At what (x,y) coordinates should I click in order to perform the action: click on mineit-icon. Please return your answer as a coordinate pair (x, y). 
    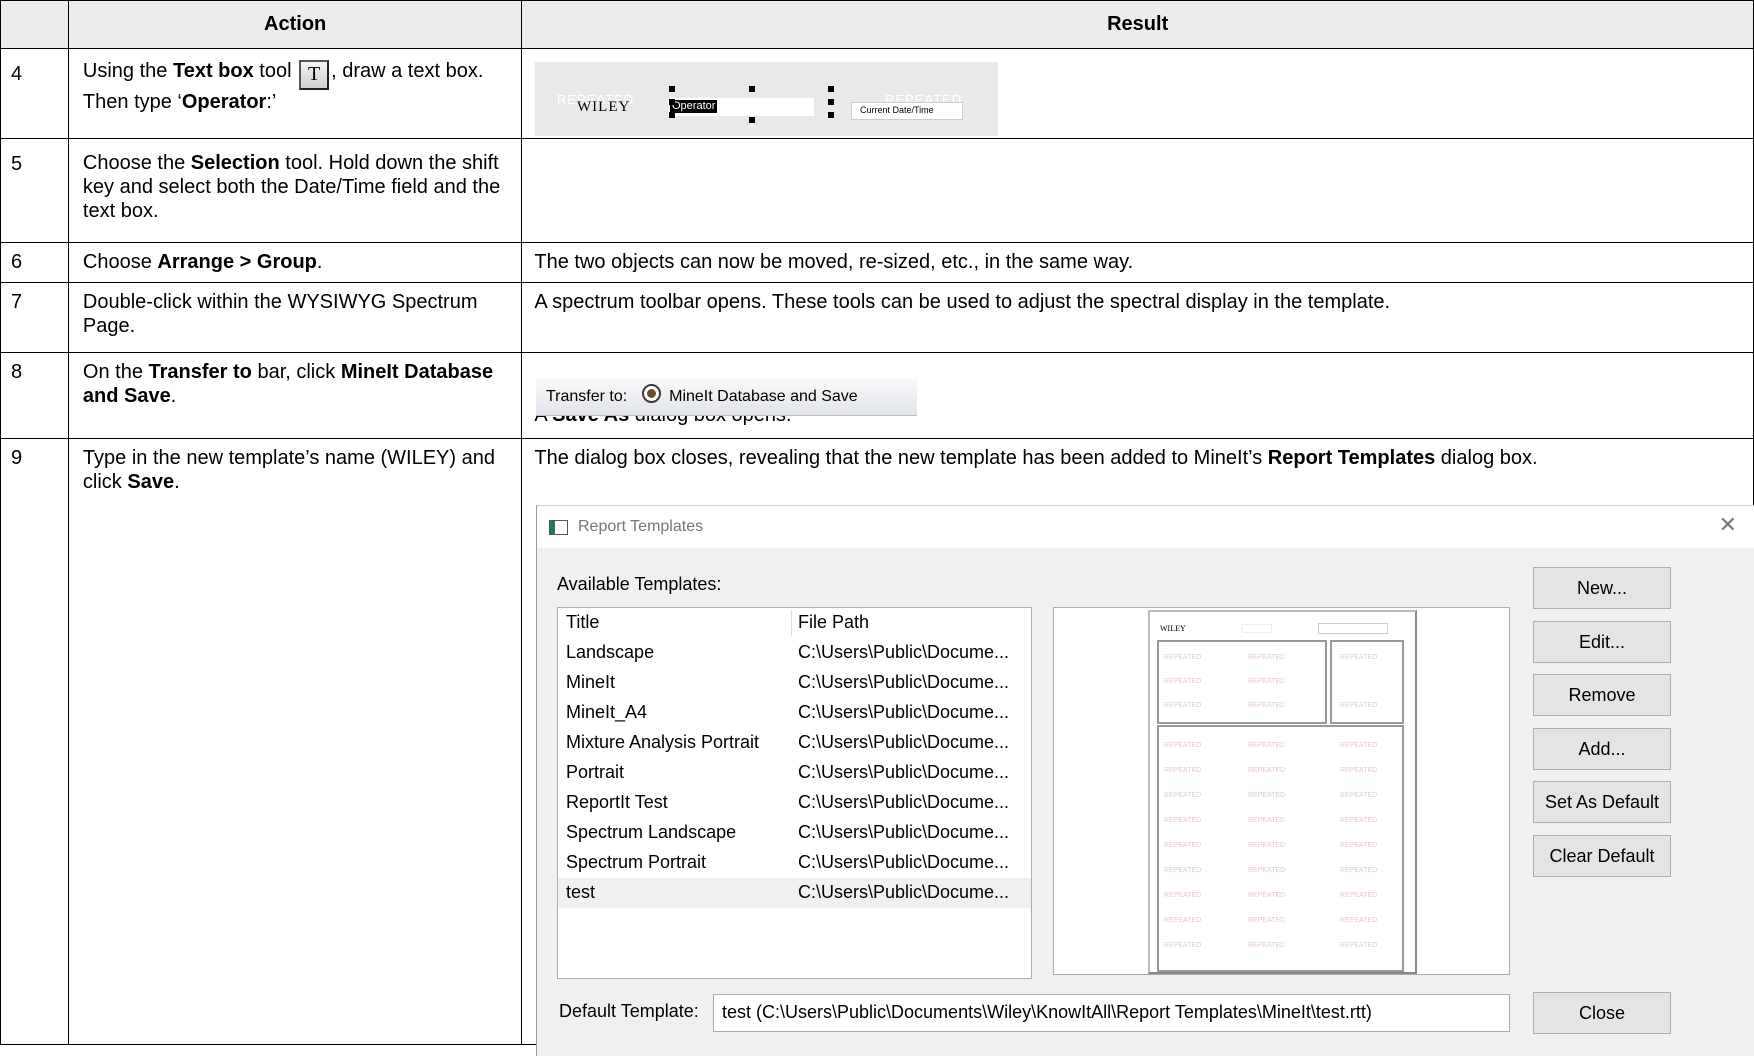
    Looking at the image, I should click on (651, 393).